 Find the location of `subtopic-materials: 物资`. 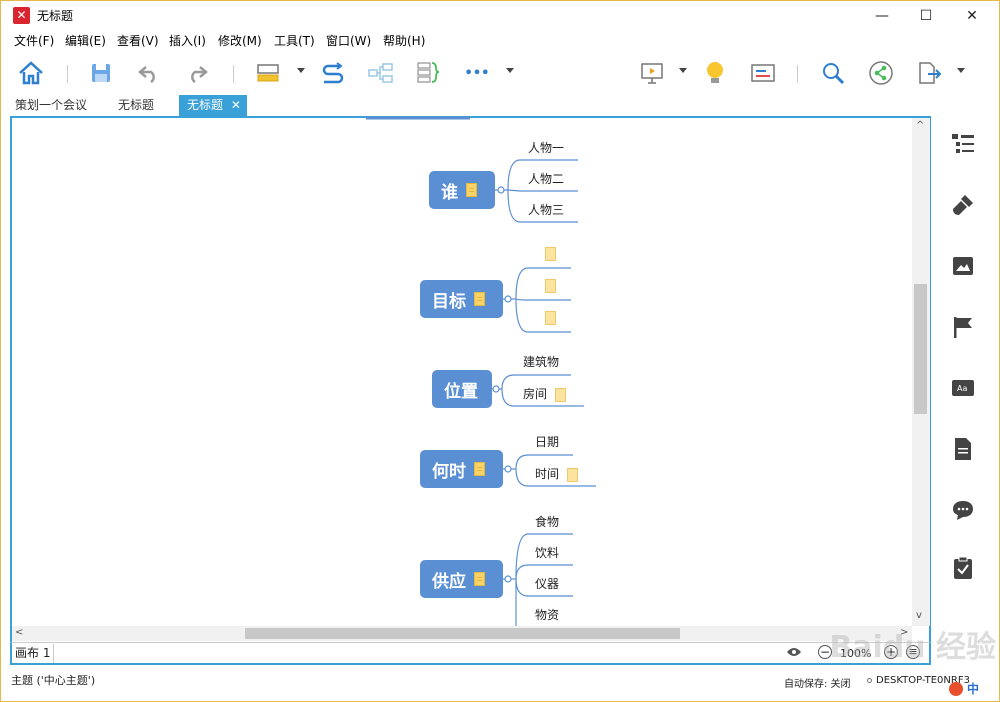

subtopic-materials: 物资 is located at coordinates (547, 614).